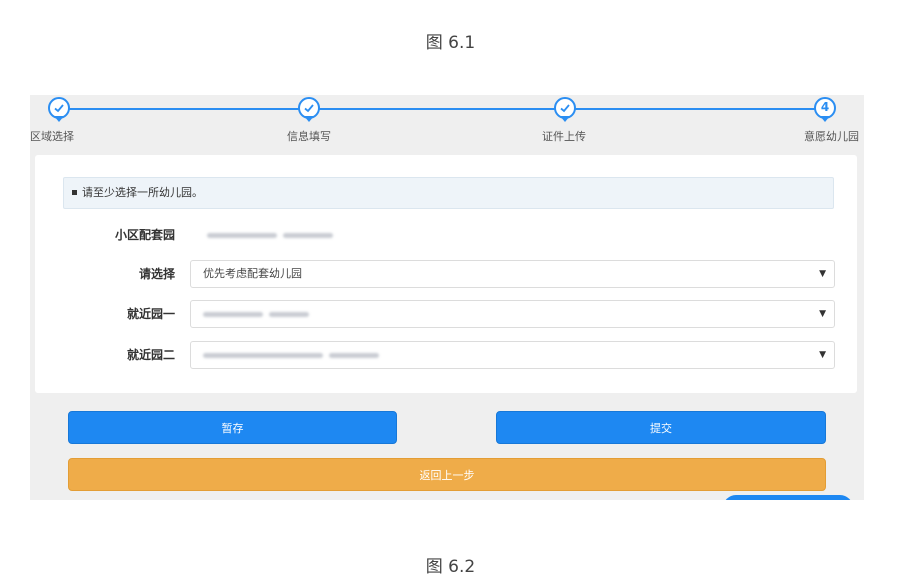 This screenshot has height=585, width=901. I want to click on step-label: 意愿幼儿园, so click(831, 136).